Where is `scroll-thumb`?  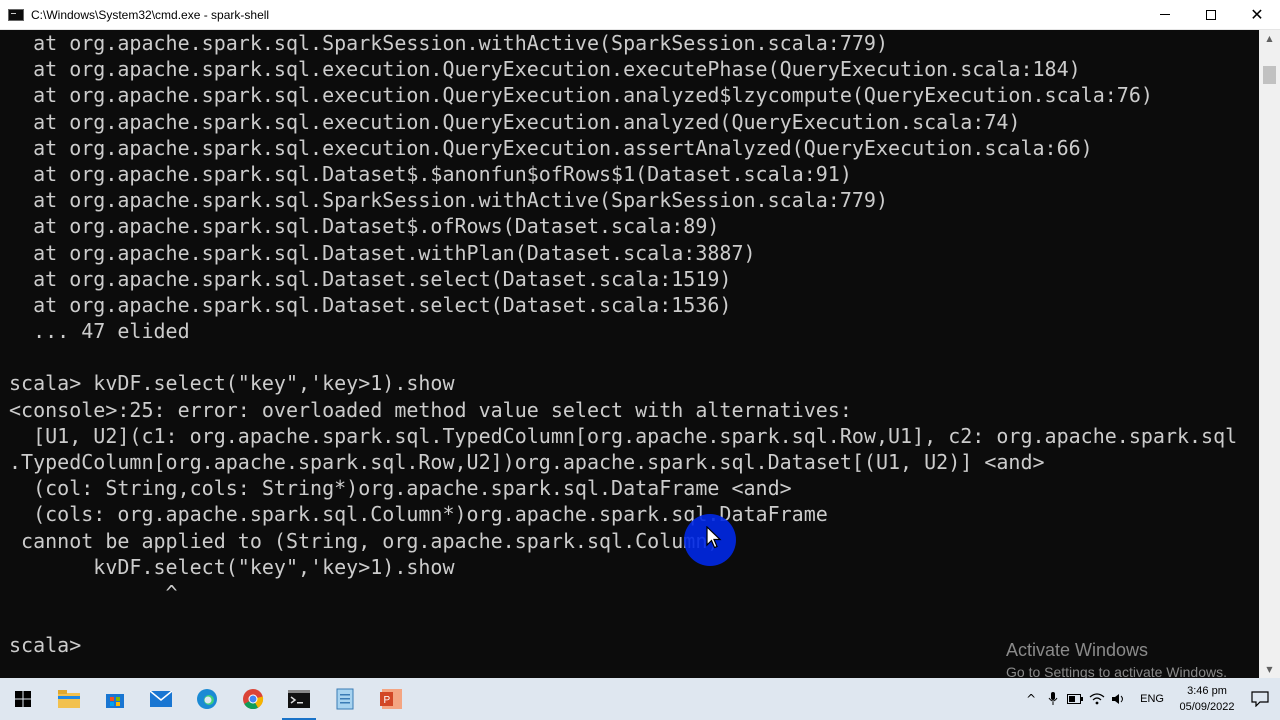 scroll-thumb is located at coordinates (1269, 75).